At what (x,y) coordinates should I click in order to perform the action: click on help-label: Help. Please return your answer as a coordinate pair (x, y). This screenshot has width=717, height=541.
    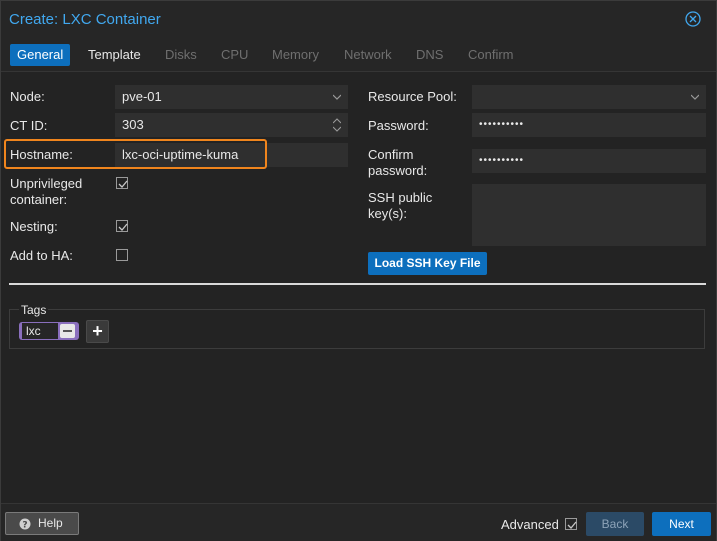
    Looking at the image, I should click on (50, 523).